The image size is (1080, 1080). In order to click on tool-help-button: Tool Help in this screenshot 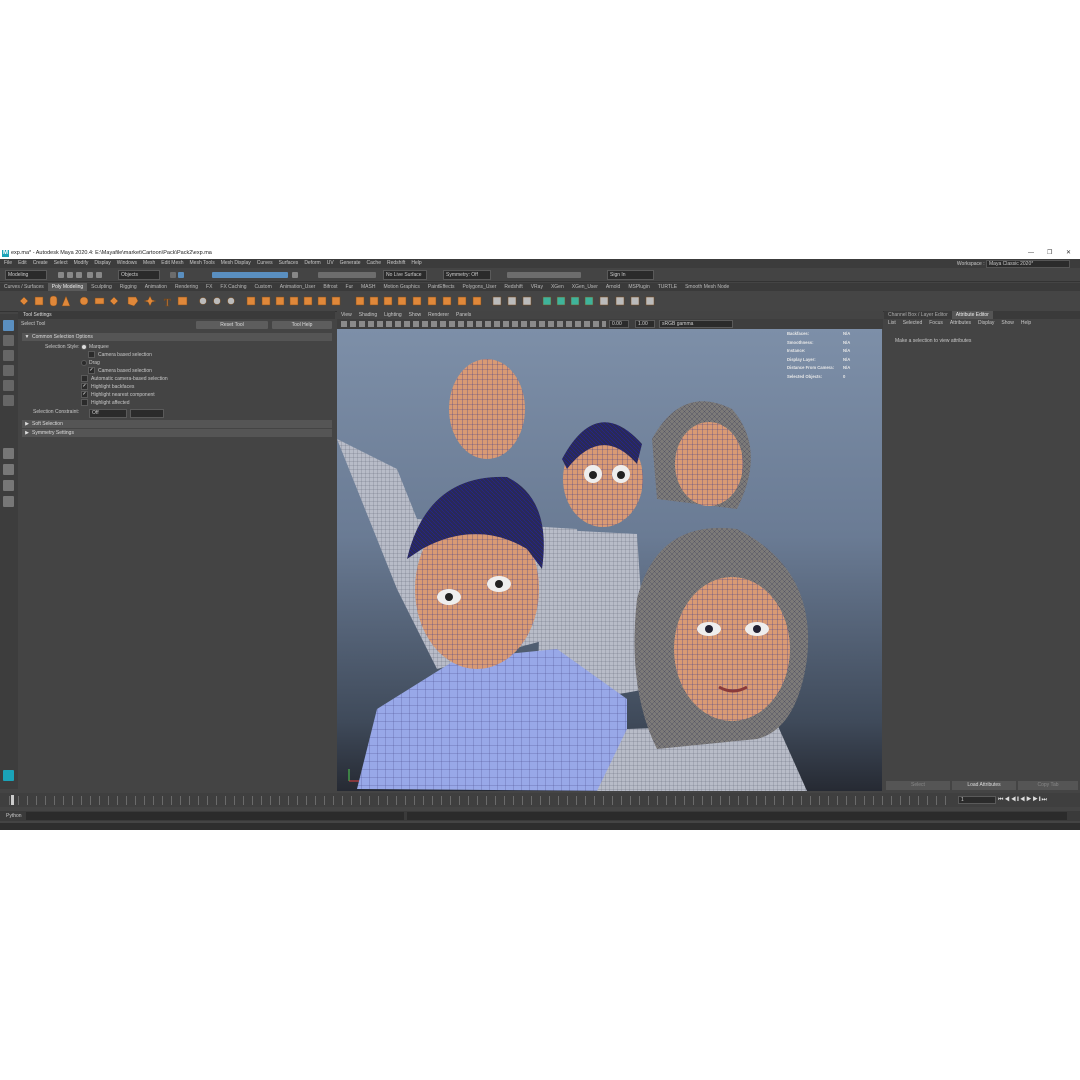, I will do `click(302, 325)`.